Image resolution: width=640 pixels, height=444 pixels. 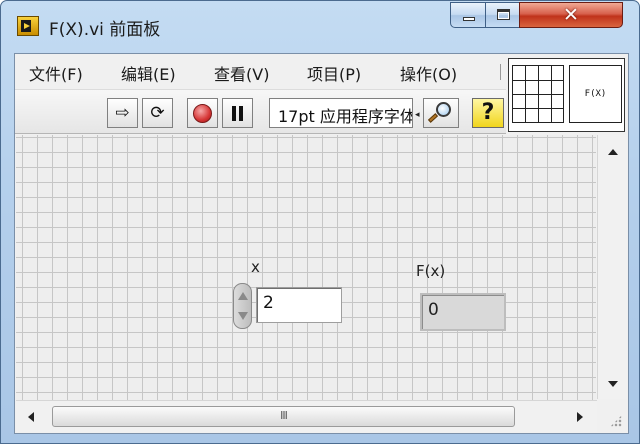 I want to click on font-dropdown-arrow-icon: ◂, so click(x=417, y=115).